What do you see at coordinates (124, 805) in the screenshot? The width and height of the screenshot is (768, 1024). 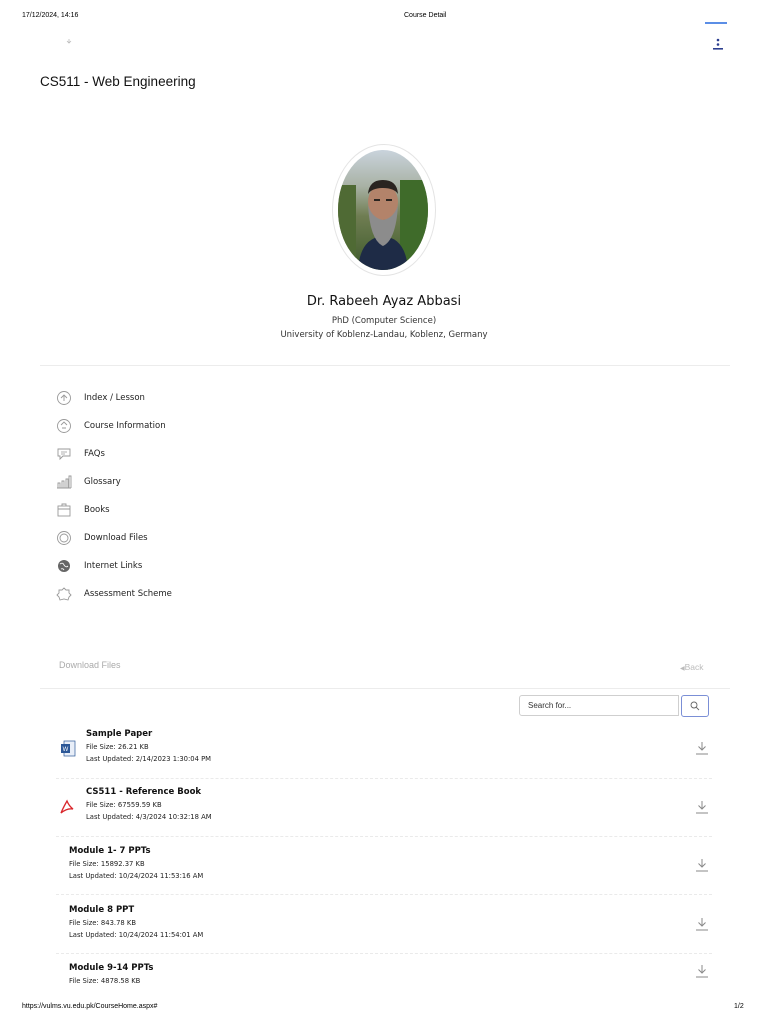 I see `file-size: File Size: 67559.59 KB` at bounding box center [124, 805].